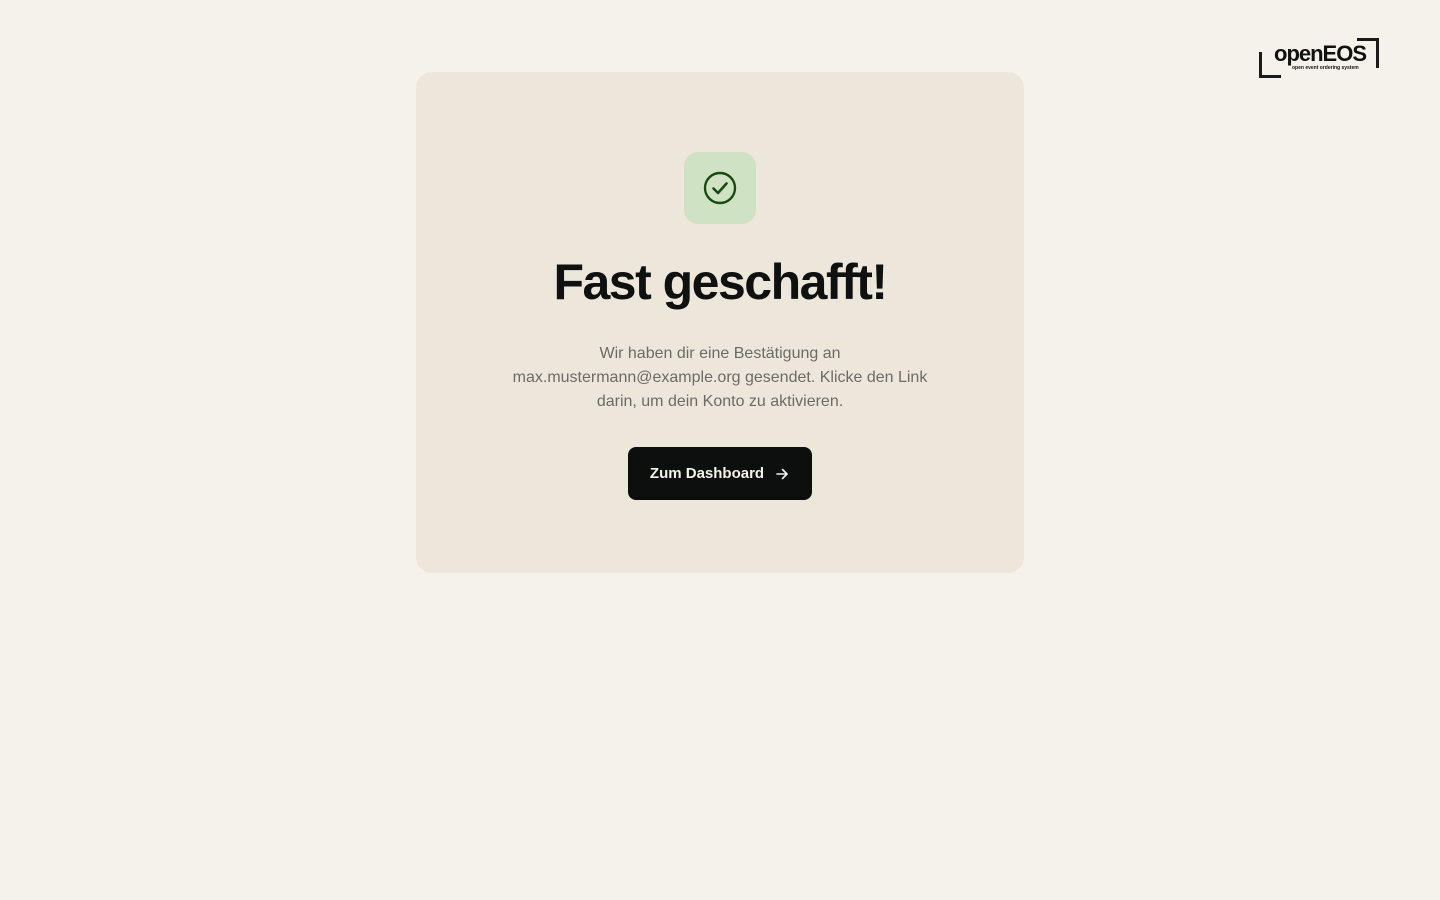 The height and width of the screenshot is (900, 1440). I want to click on logo-wordmark: openEOS, so click(1320, 53).